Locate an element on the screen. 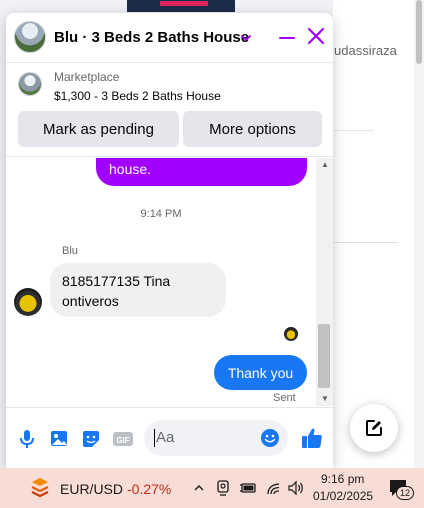  background-thumbnail-banner is located at coordinates (184, 3).